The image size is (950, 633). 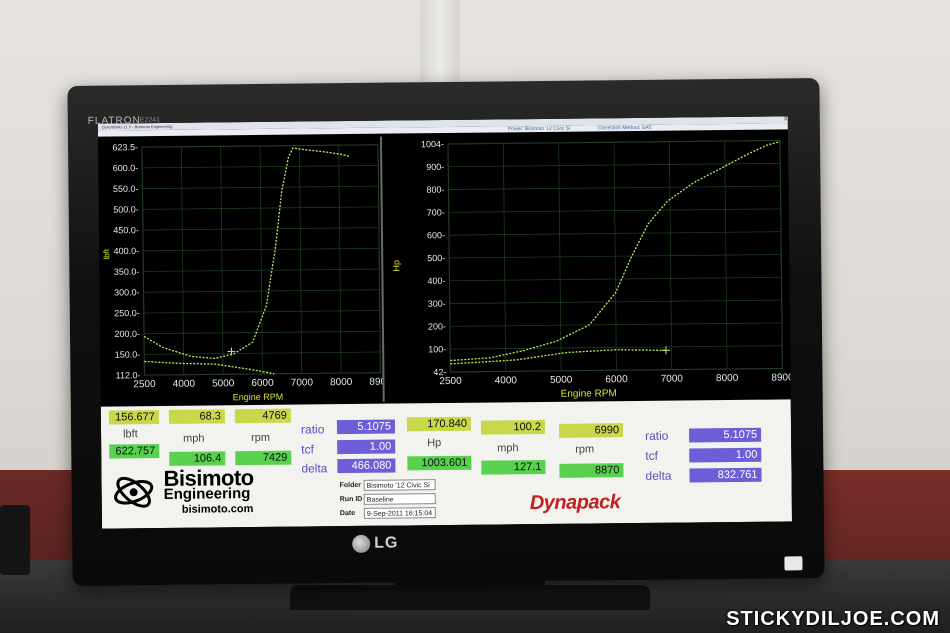 I want to click on power-trace-secondary, so click(x=558, y=357).